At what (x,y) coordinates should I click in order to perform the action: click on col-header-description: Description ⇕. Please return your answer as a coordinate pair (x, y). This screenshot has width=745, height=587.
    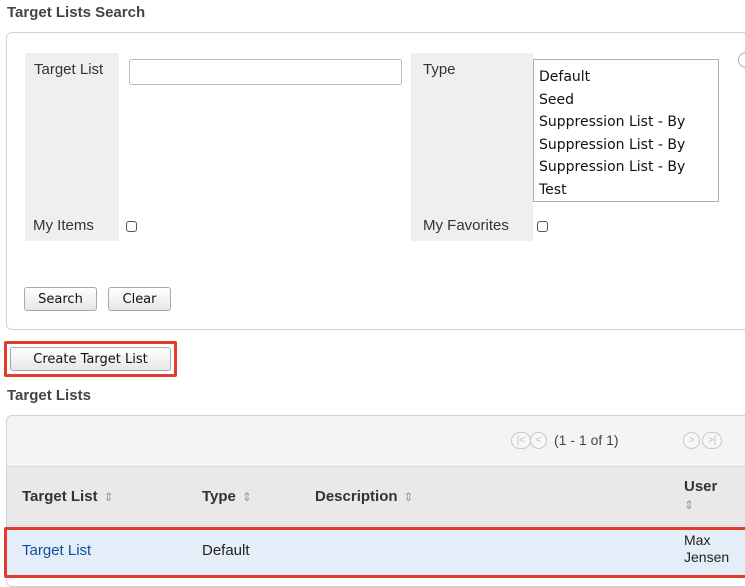
    Looking at the image, I should click on (364, 496).